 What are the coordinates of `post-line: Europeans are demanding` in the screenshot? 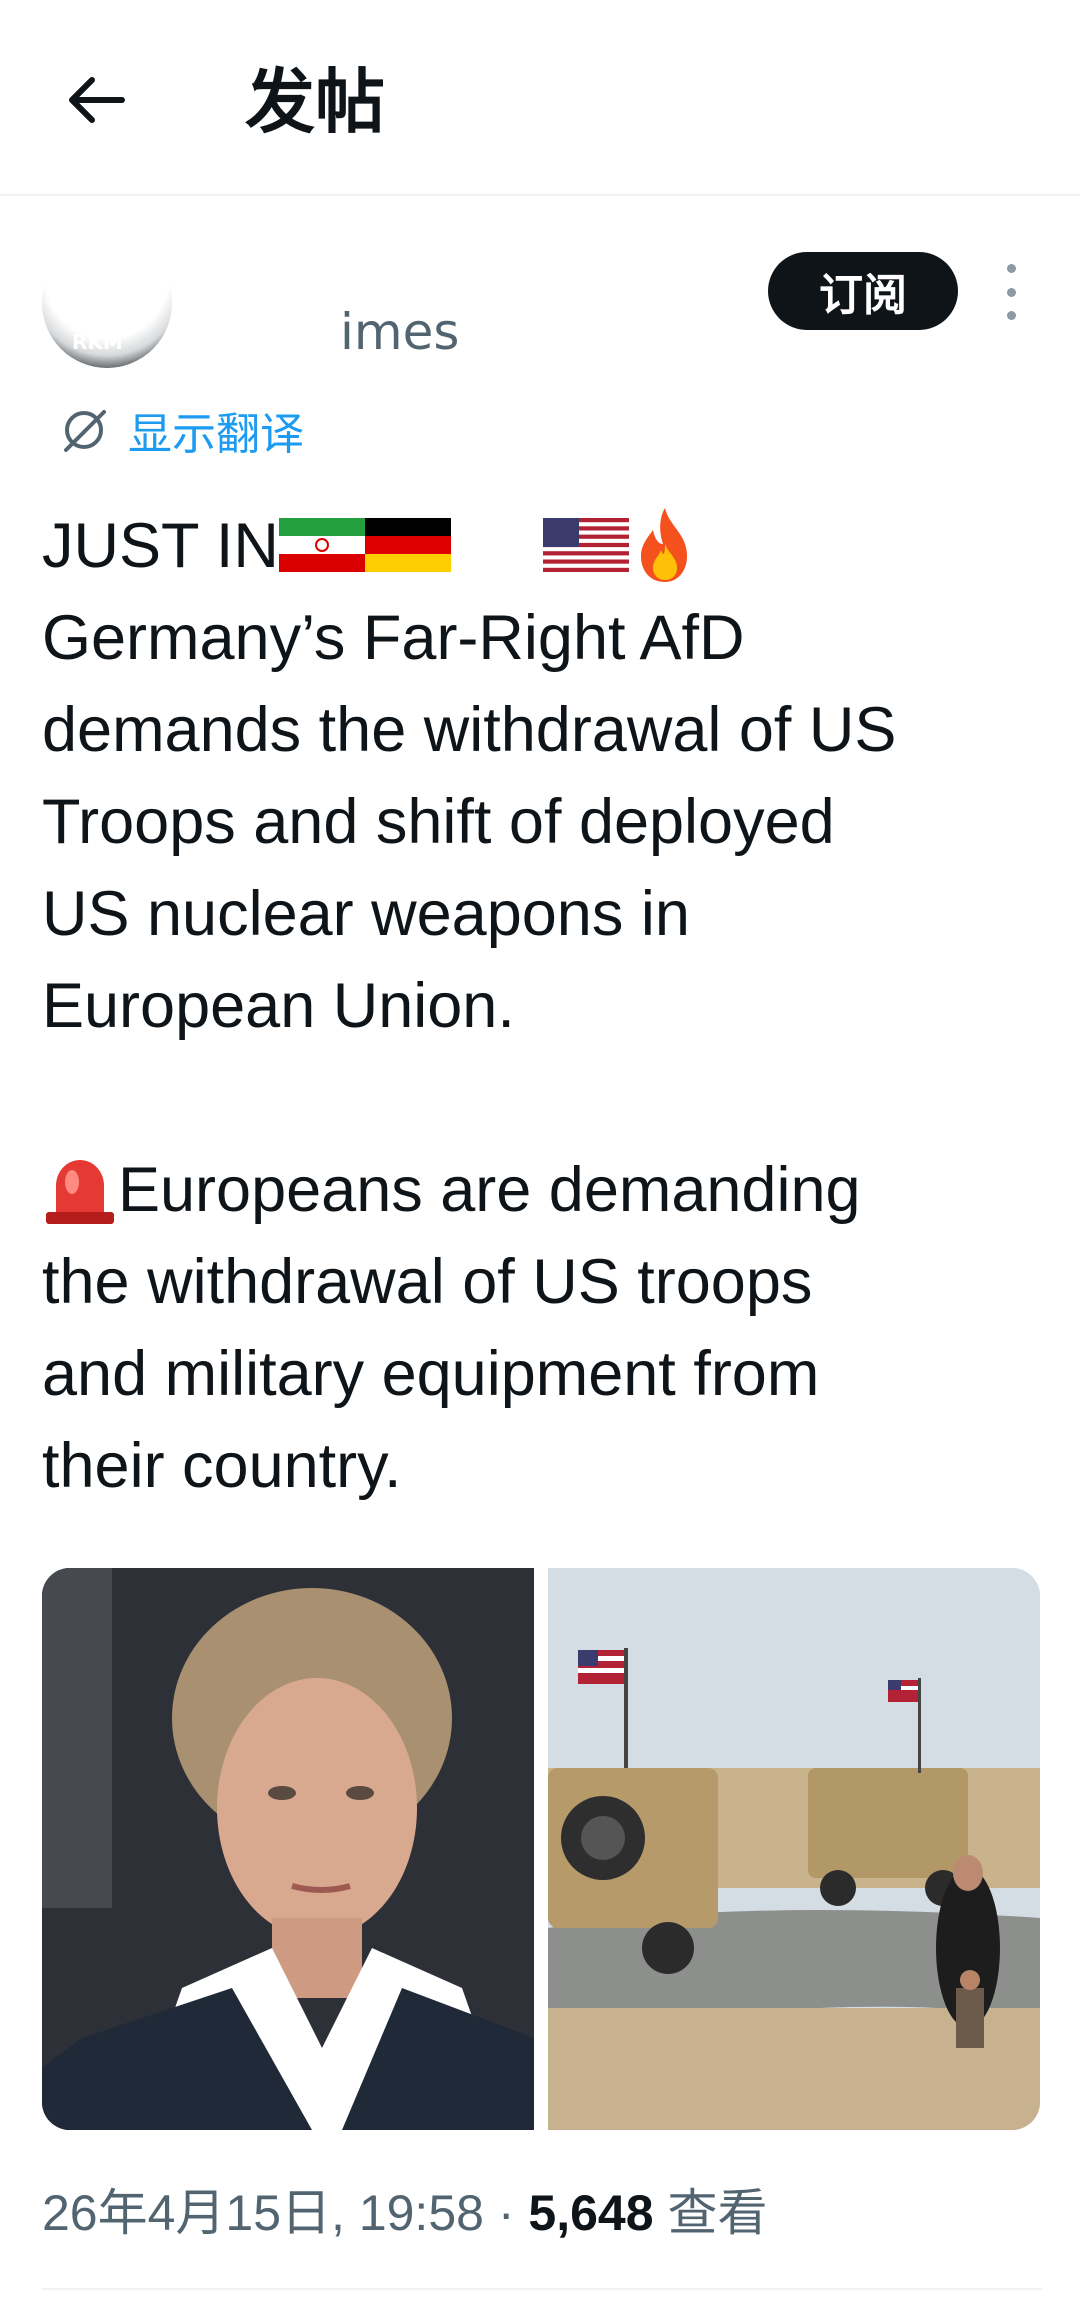 It's located at (542, 1190).